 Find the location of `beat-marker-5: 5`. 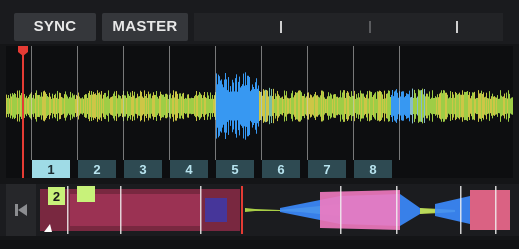

beat-marker-5: 5 is located at coordinates (235, 169).